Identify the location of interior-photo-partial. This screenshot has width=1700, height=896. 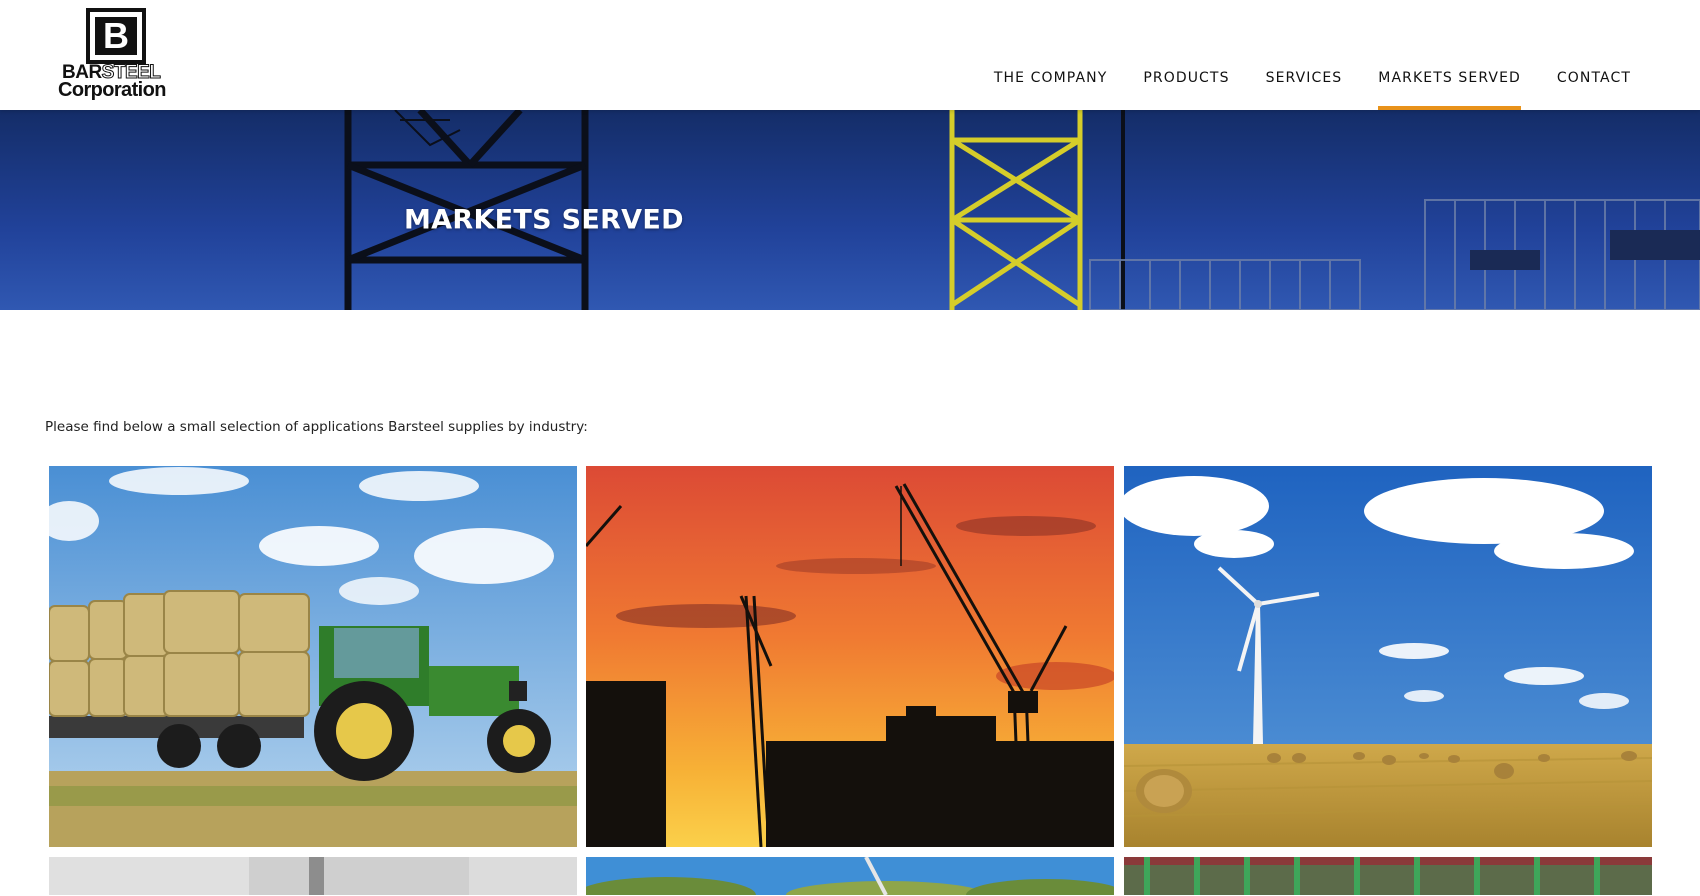
(313, 876).